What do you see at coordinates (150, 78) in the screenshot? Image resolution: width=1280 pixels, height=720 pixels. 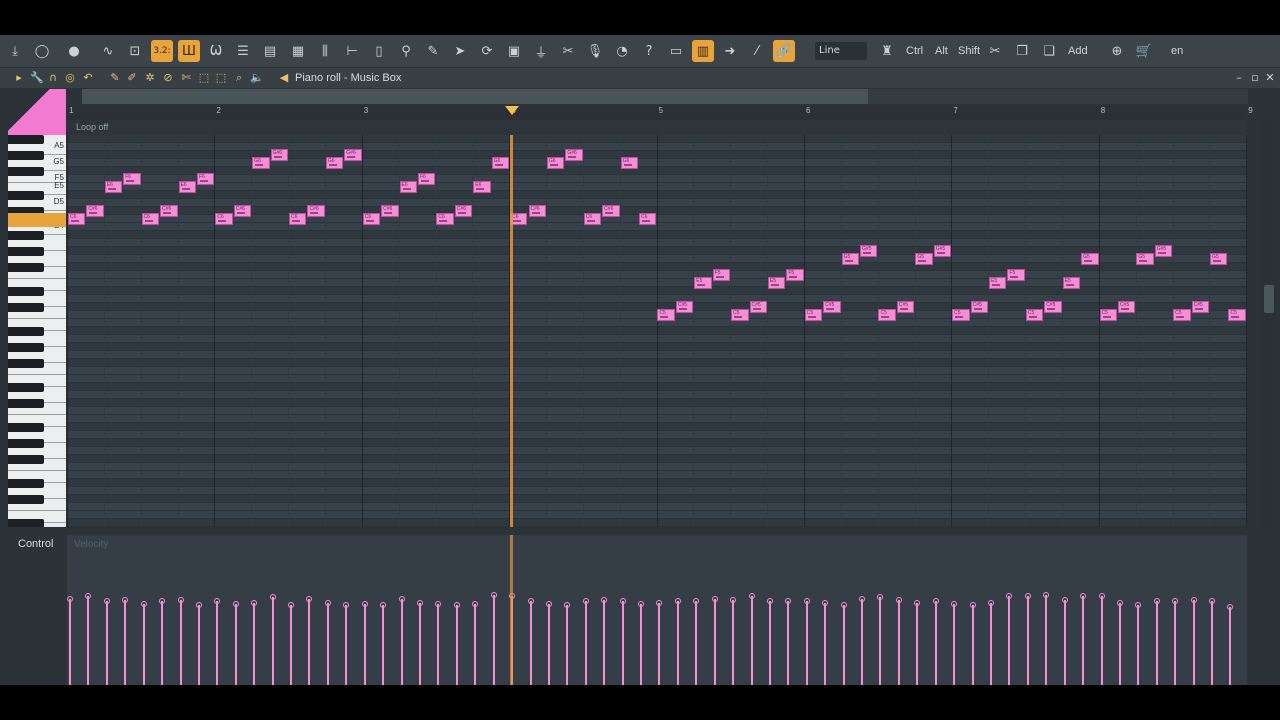 I see `delete-tool-icon: ✲` at bounding box center [150, 78].